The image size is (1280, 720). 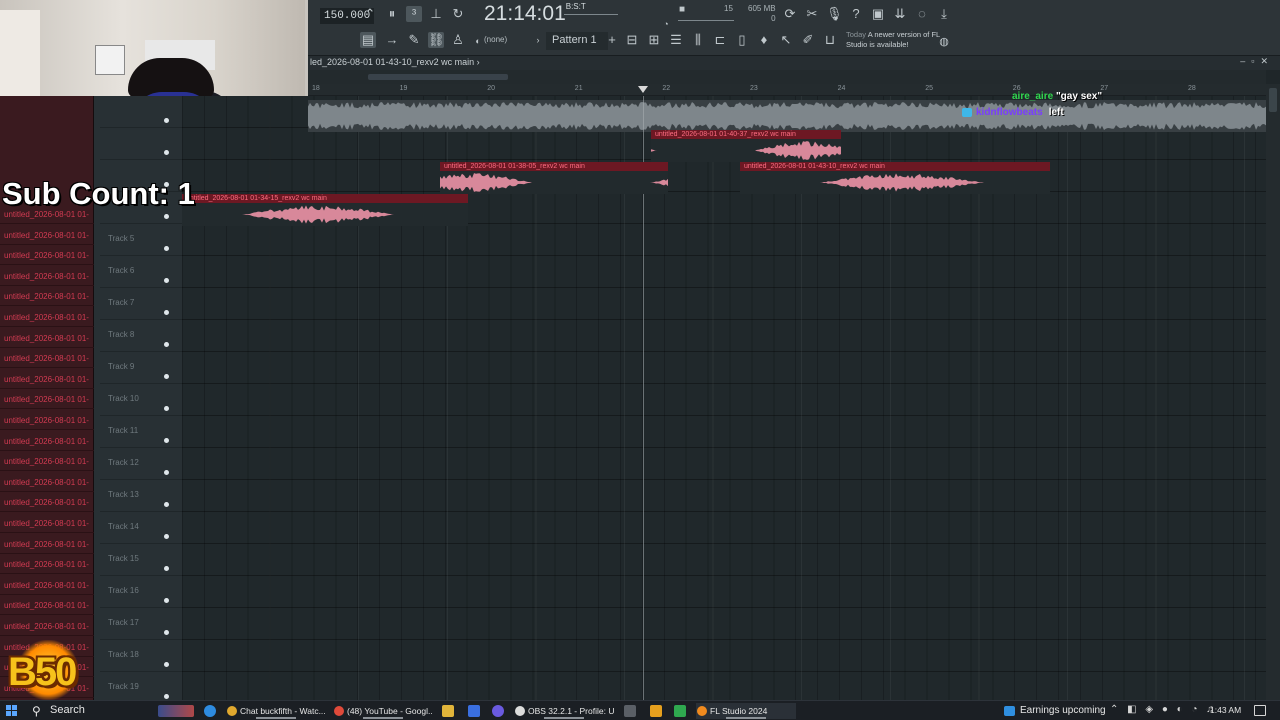 I want to click on save-icon: ▣, so click(x=878, y=14).